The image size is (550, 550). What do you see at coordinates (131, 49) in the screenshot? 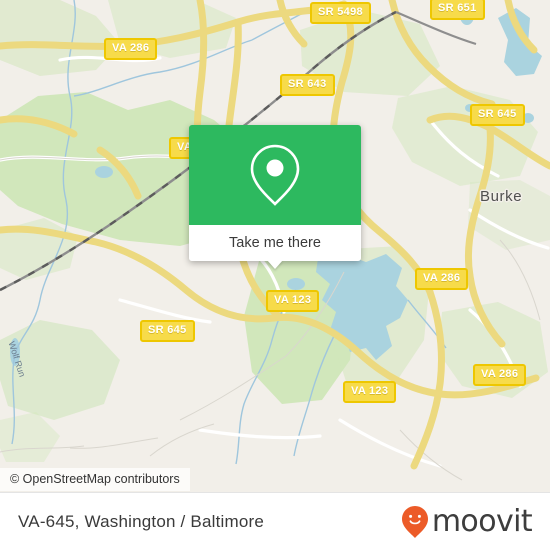
I see `road-shield-va-286-nw: VA 286` at bounding box center [131, 49].